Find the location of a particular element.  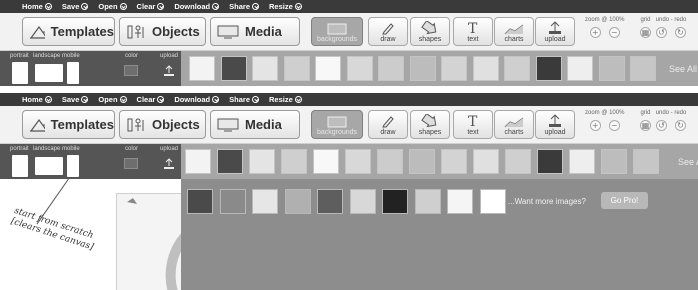

design-canvas is located at coordinates (148, 241).